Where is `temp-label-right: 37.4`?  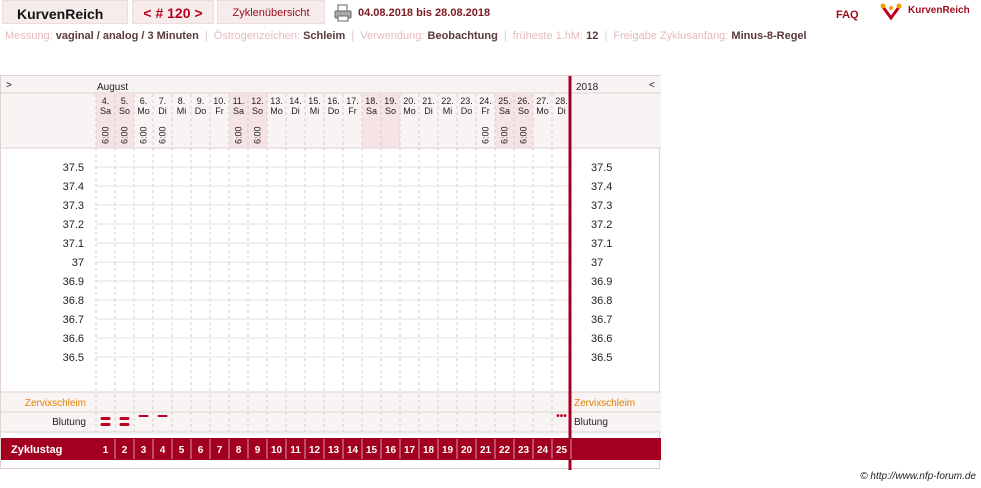 temp-label-right: 37.4 is located at coordinates (601, 187).